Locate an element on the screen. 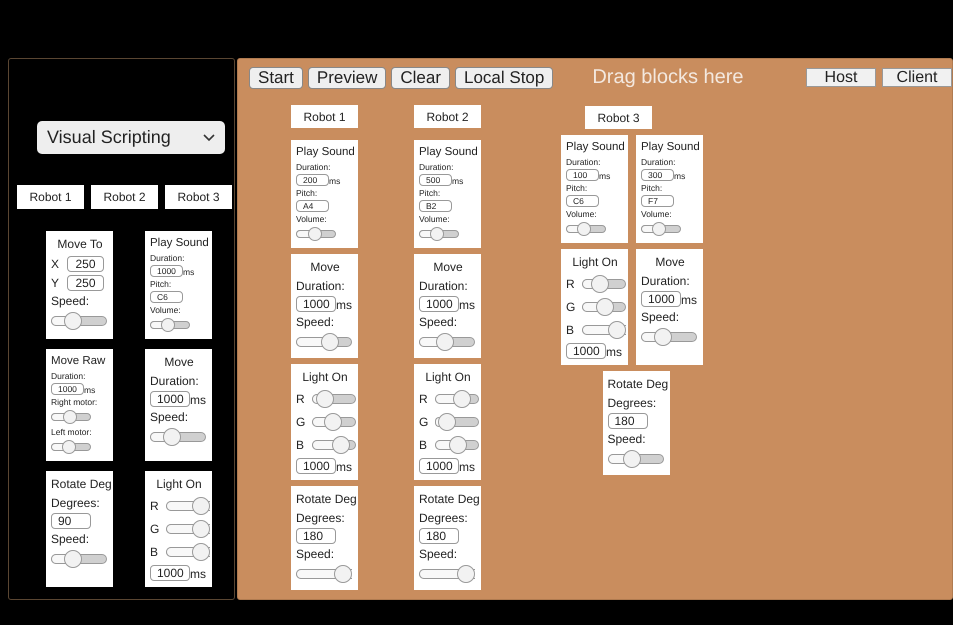  input-field: F7 is located at coordinates (657, 201).